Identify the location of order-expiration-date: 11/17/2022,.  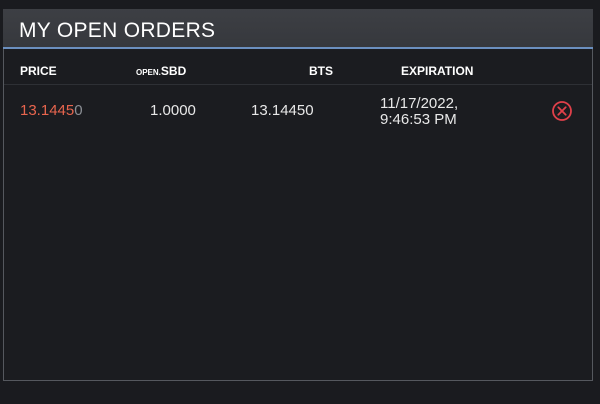
(419, 103).